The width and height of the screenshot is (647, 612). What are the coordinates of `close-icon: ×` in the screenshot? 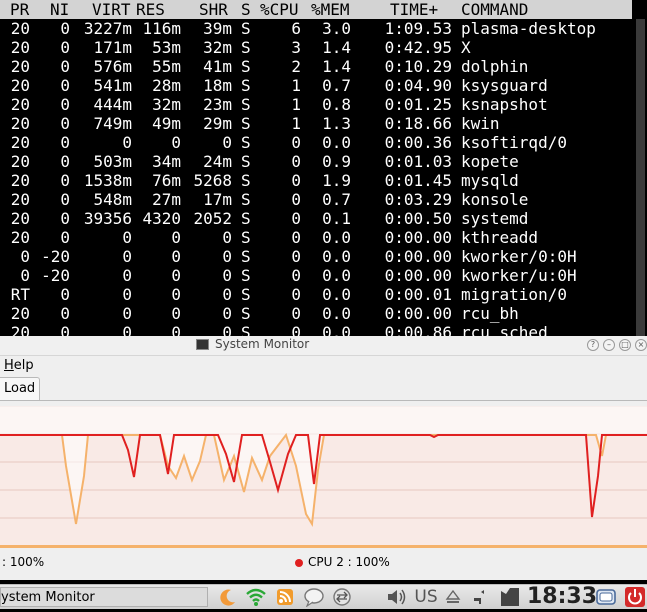 It's located at (641, 345).